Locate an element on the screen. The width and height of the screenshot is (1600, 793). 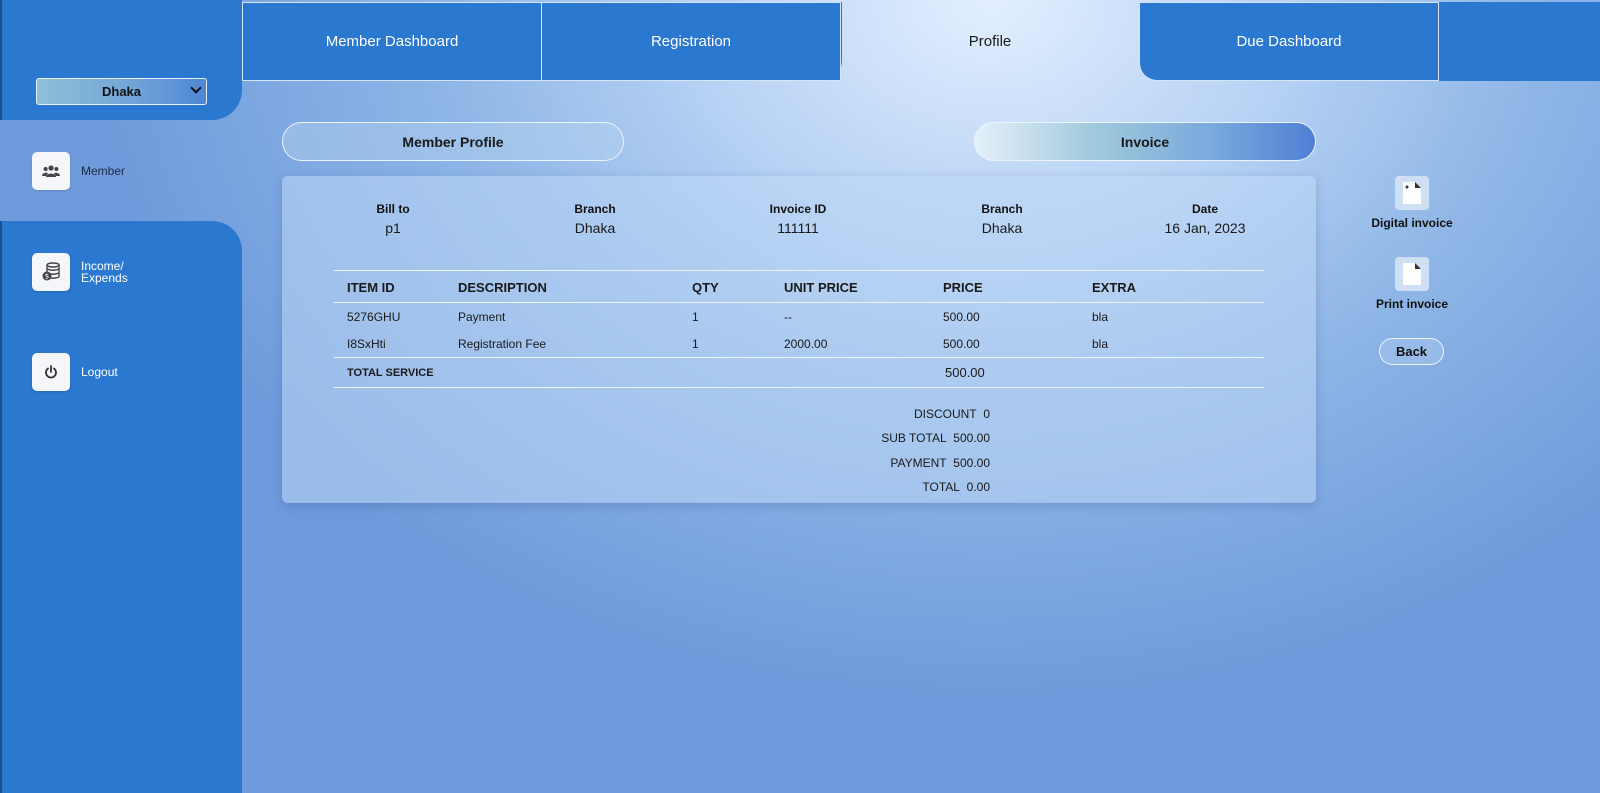
summary-total: TOTAL 0.00 is located at coordinates (956, 487).